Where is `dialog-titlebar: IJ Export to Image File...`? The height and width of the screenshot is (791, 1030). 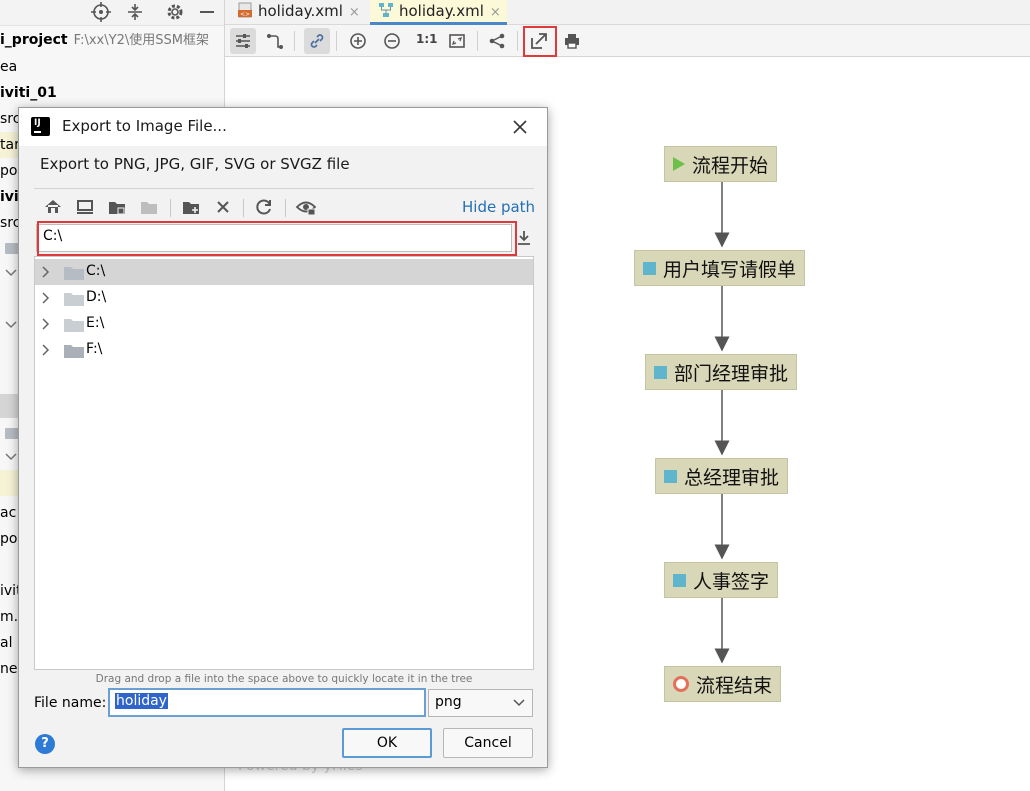
dialog-titlebar: IJ Export to Image File... is located at coordinates (283, 127).